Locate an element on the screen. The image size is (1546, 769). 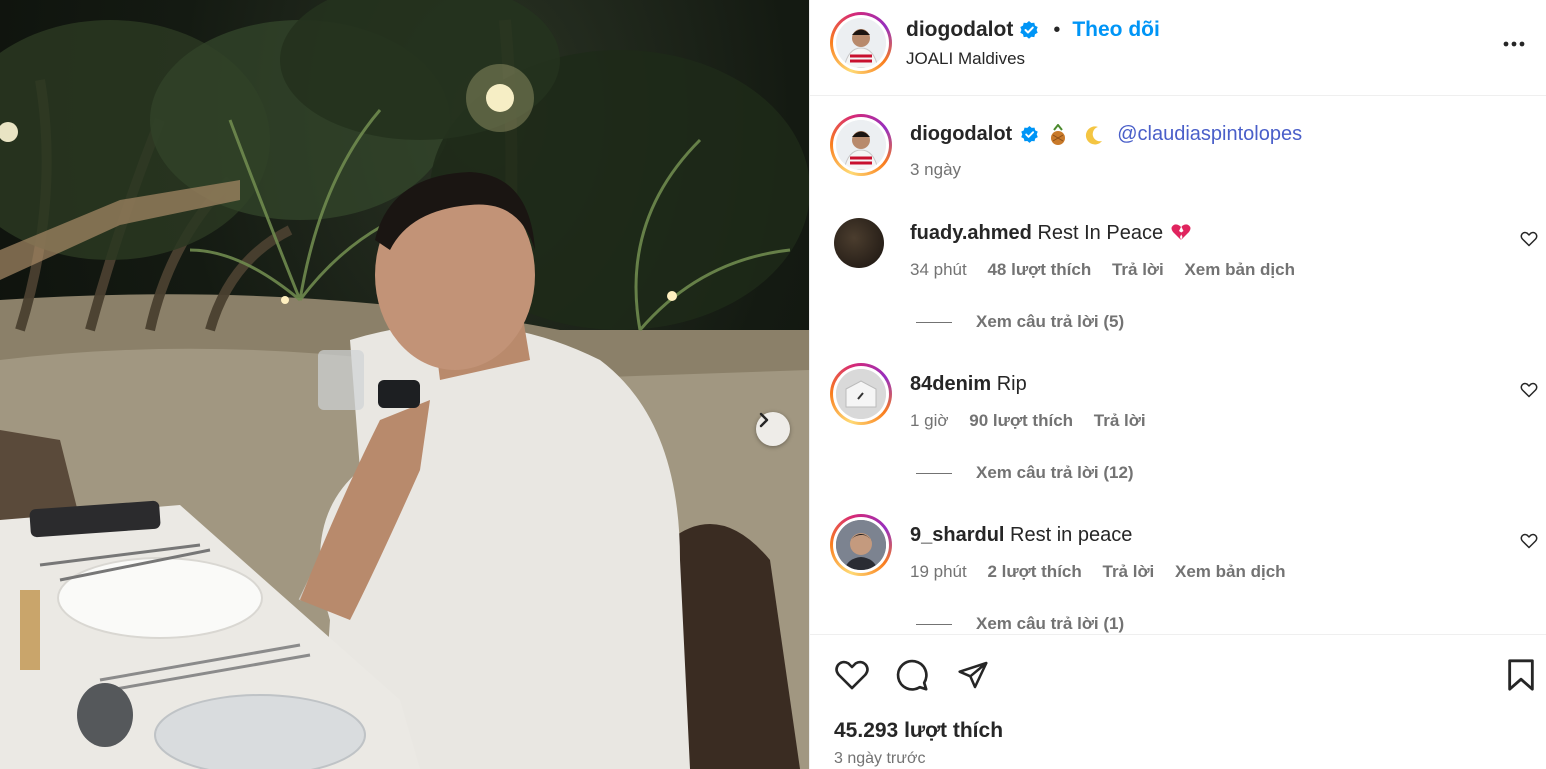
caption-timestamp: 3 ngày is located at coordinates (936, 169).